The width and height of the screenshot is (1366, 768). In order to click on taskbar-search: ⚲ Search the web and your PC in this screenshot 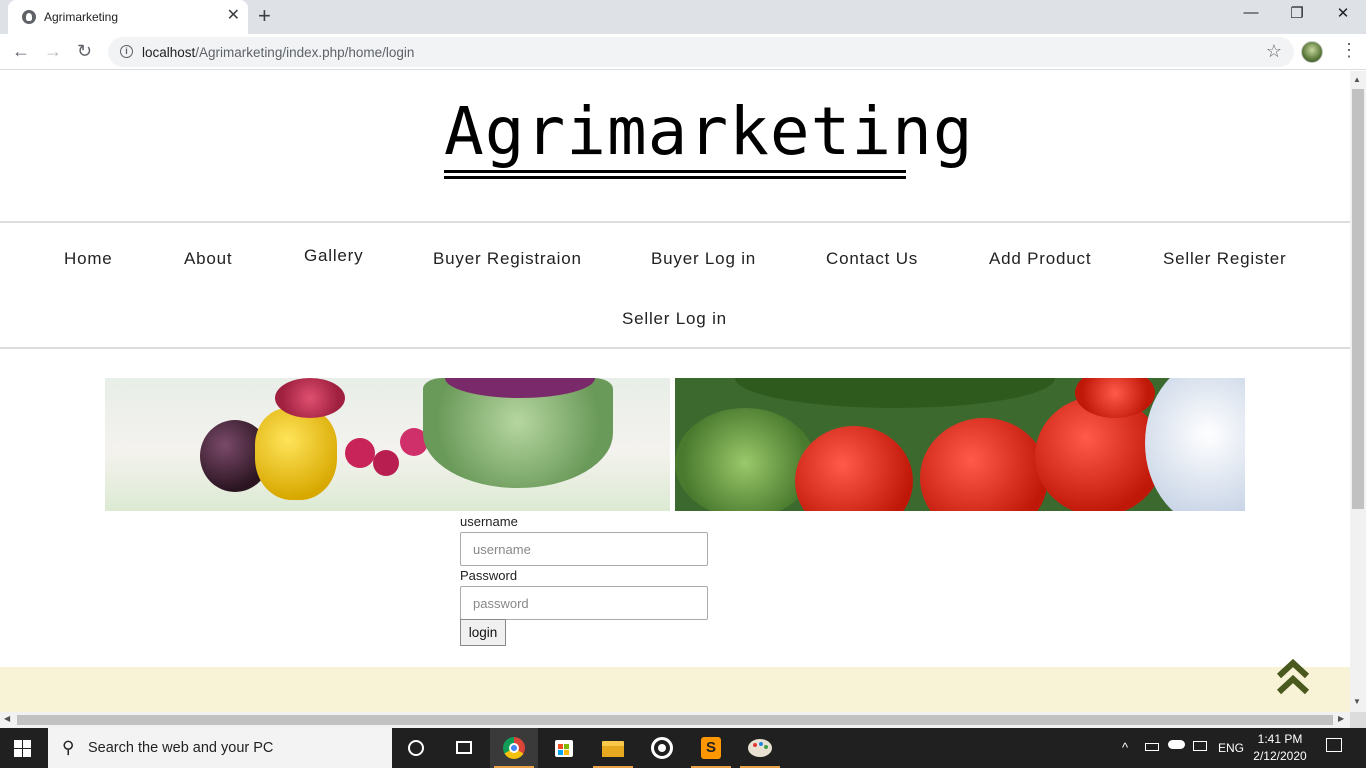, I will do `click(220, 748)`.